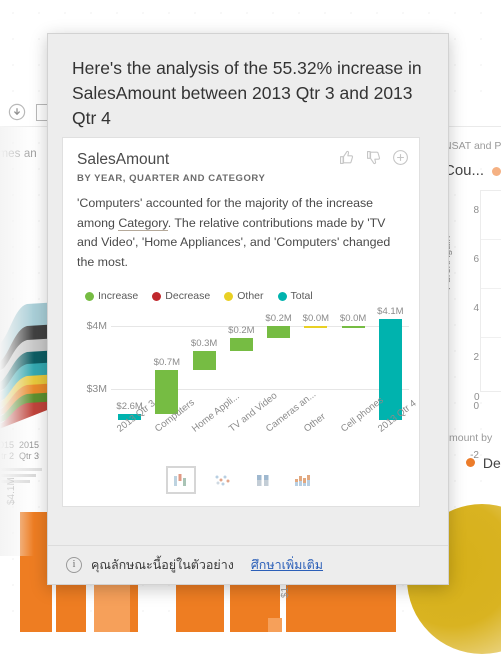 This screenshot has height=654, width=501. Describe the element at coordinates (162, 565) in the screenshot. I see `preview-notice-text: คุณลักษณะนี้อยู่ในตัวอย่าง` at that location.